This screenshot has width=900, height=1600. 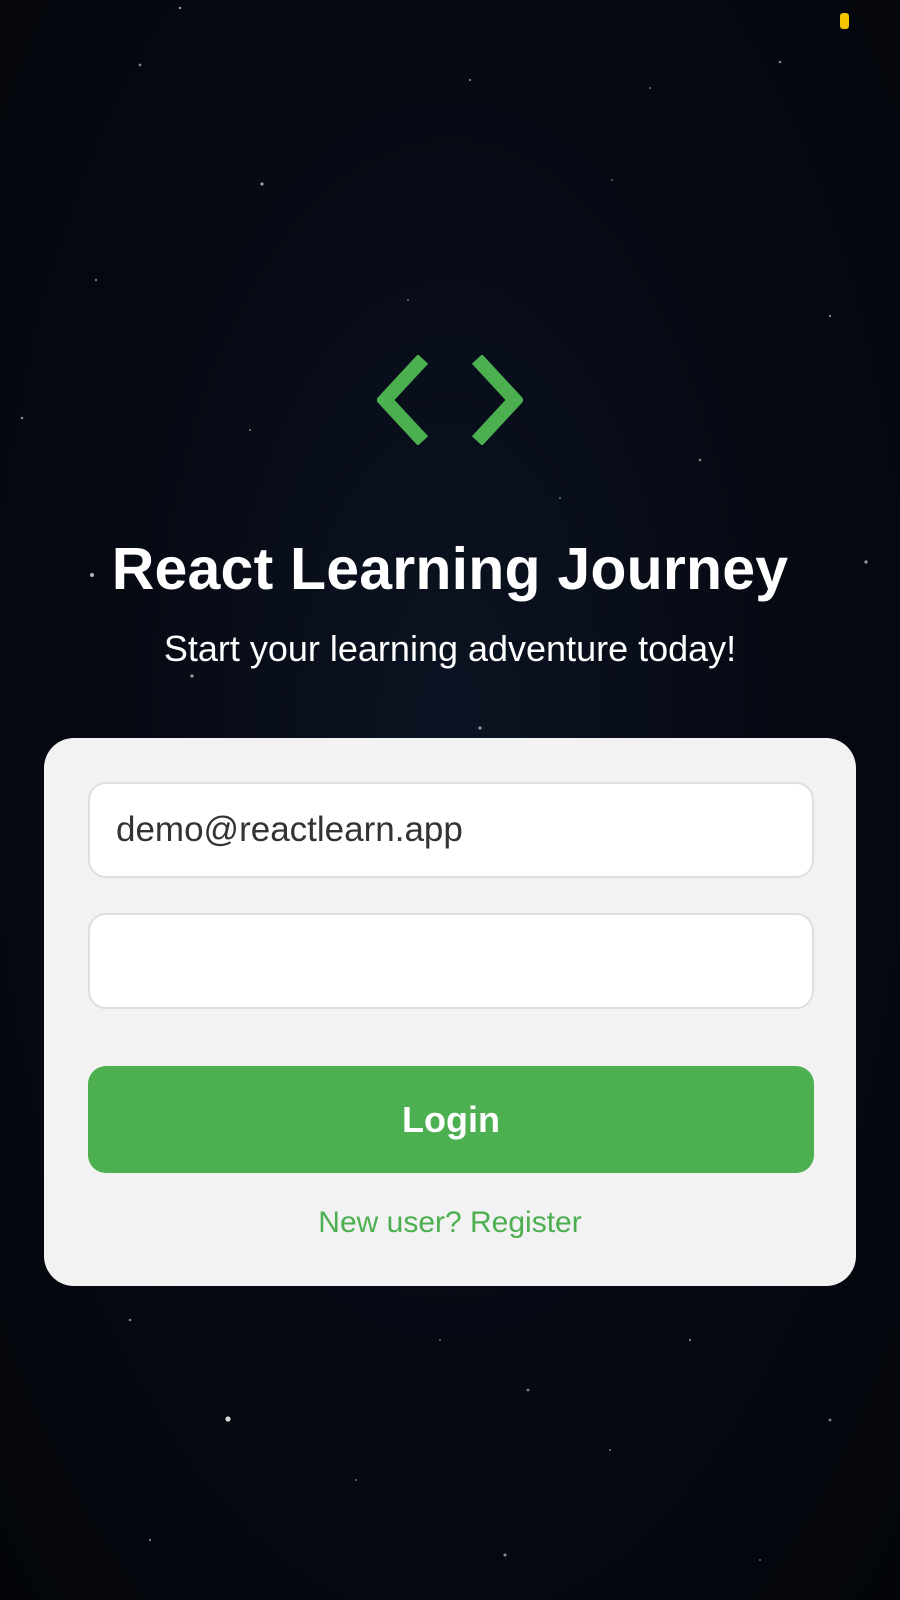 I want to click on app-subtitle: Start your learning adventure today!, so click(x=450, y=648).